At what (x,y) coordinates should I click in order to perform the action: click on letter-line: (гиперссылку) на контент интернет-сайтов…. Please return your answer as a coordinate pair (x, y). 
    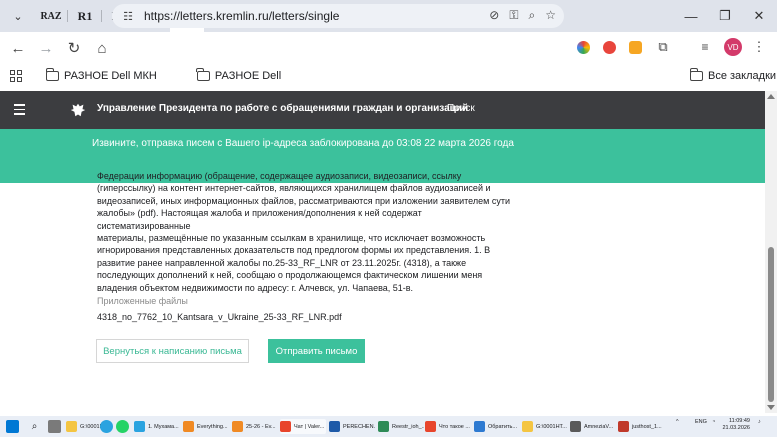
    Looking at the image, I should click on (294, 188).